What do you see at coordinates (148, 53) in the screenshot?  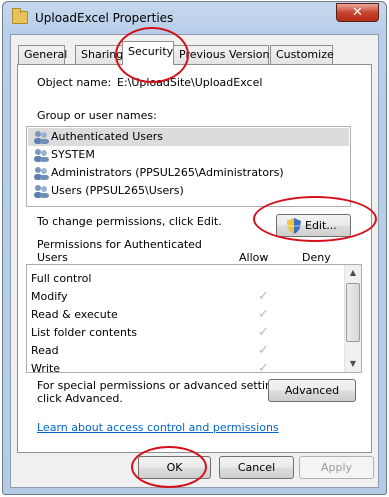 I see `tab-security: Security` at bounding box center [148, 53].